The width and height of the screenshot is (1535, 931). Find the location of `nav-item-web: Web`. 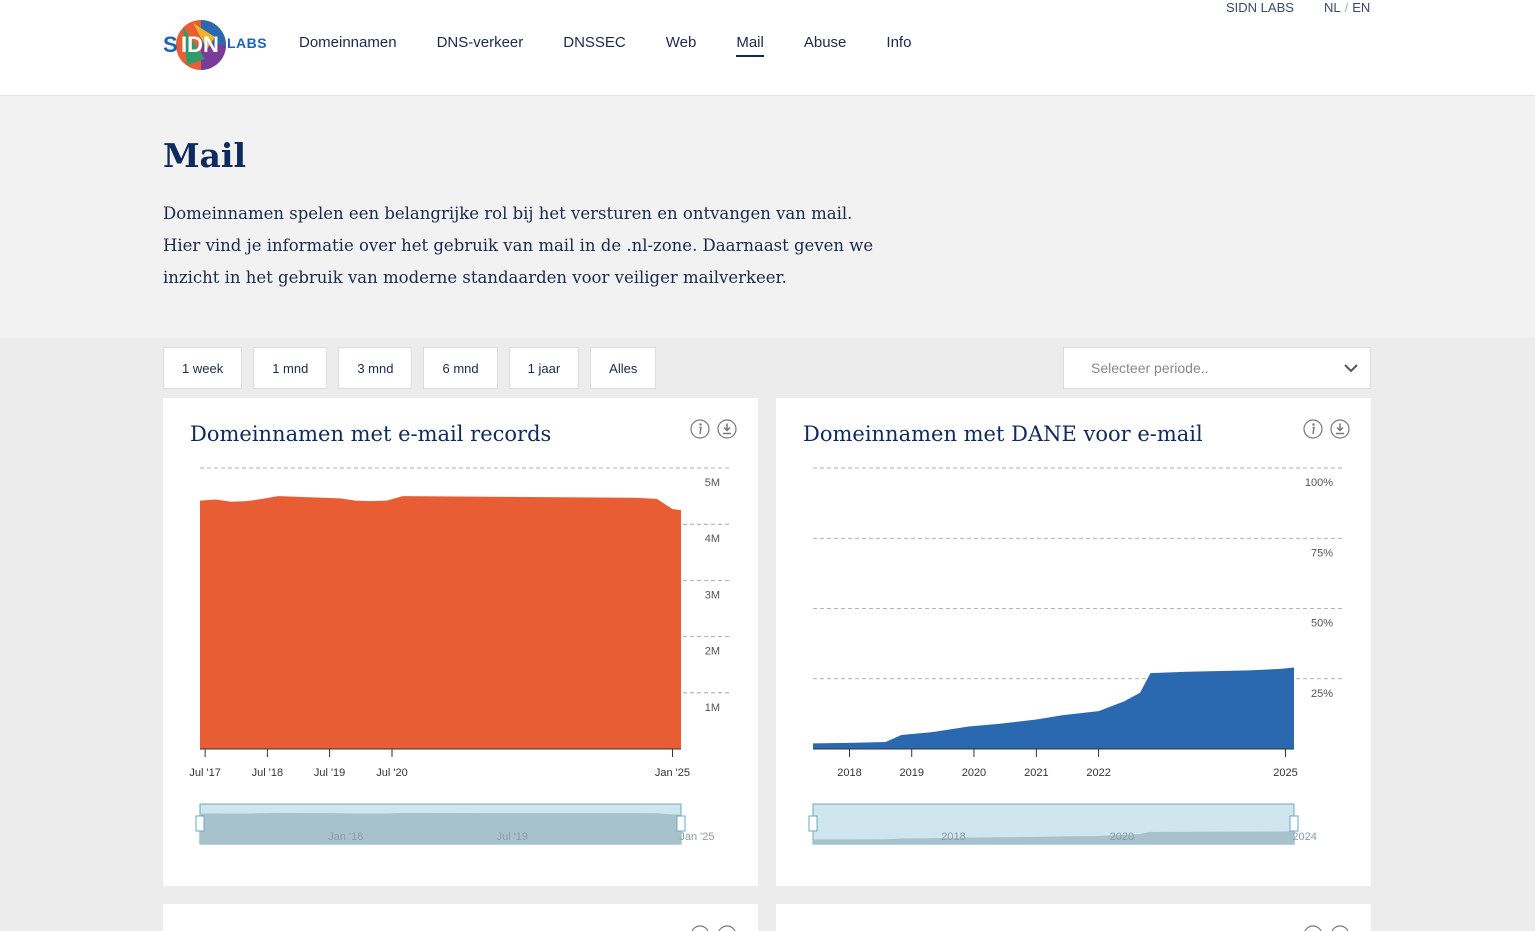

nav-item-web: Web is located at coordinates (681, 45).